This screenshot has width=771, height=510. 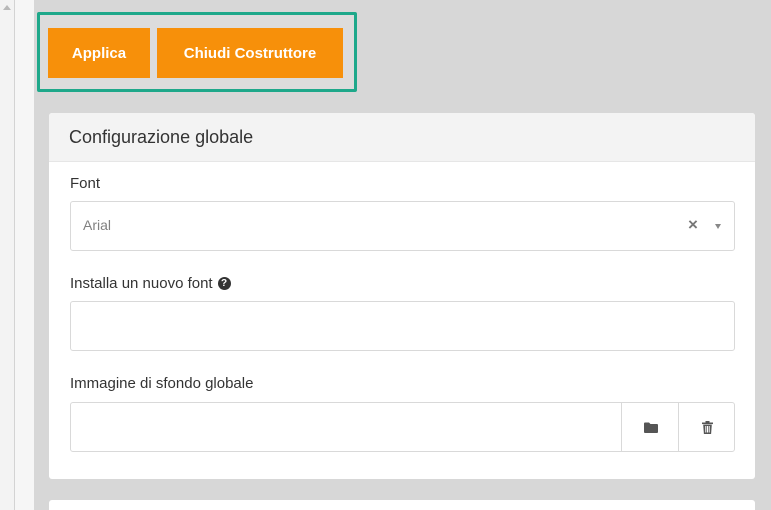 What do you see at coordinates (346, 427) in the screenshot?
I see `background-image-input` at bounding box center [346, 427].